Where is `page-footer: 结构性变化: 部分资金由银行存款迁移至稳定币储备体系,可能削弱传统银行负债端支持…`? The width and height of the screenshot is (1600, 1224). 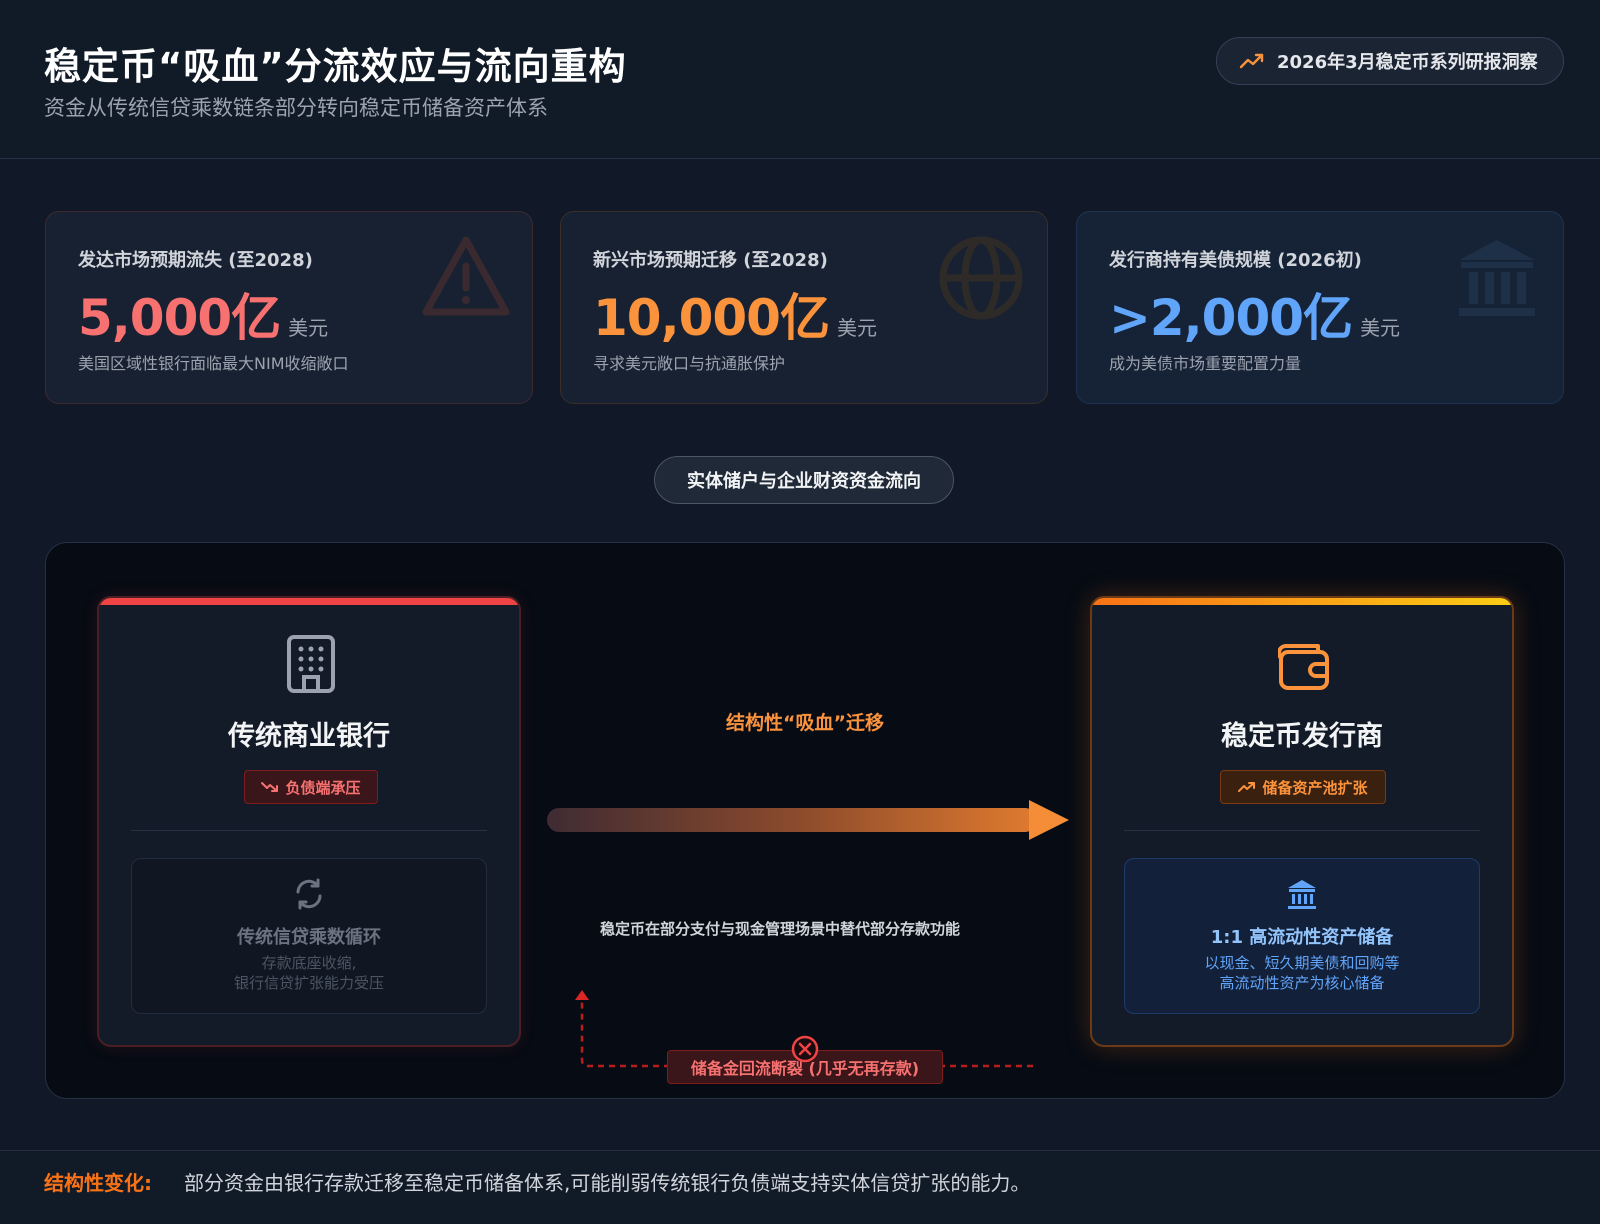 page-footer: 结构性变化: 部分资金由银行存款迁移至稳定币储备体系,可能削弱传统银行负债端支持… is located at coordinates (800, 1187).